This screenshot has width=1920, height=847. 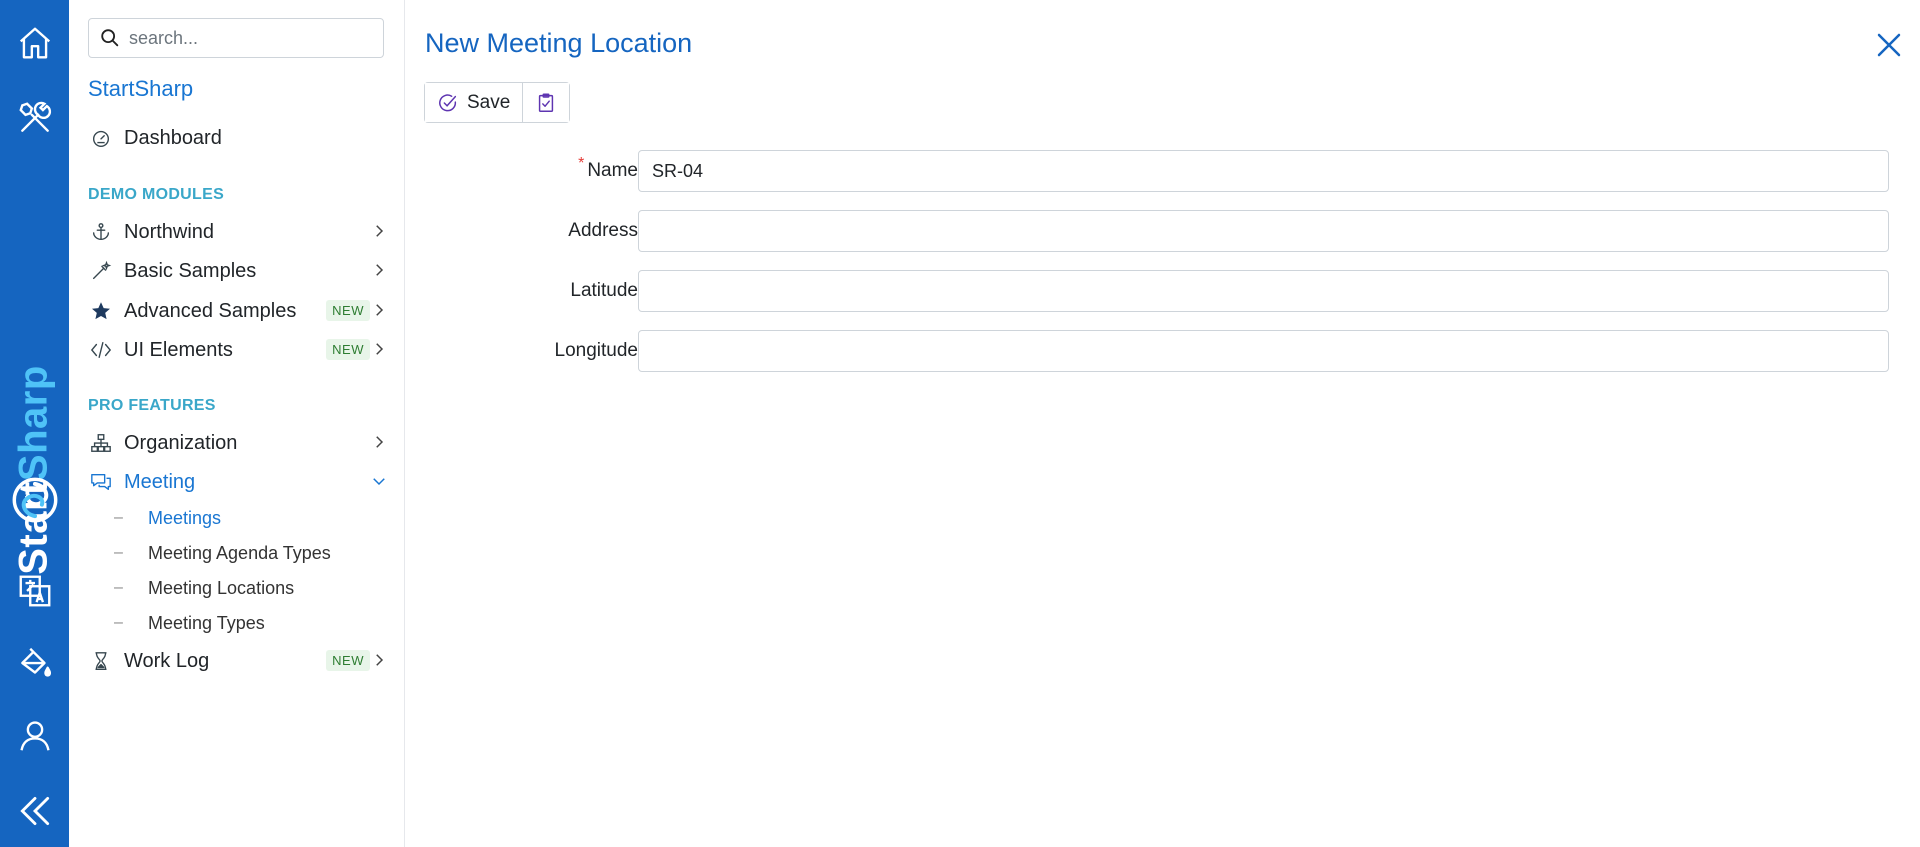 I want to click on sidebar-item-organization: Organization, so click(x=238, y=443).